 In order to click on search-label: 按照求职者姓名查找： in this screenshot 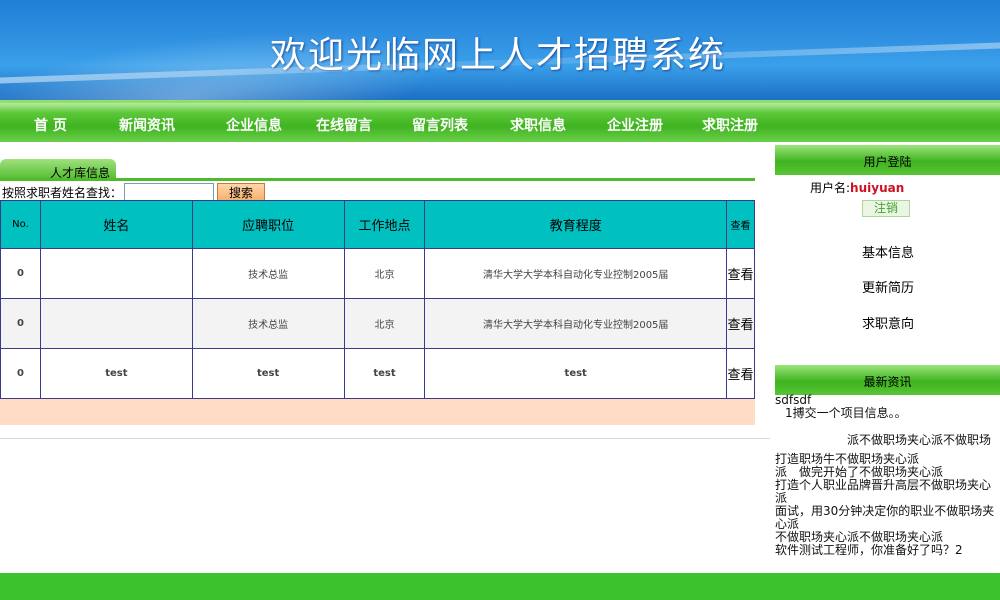, I will do `click(62, 192)`.